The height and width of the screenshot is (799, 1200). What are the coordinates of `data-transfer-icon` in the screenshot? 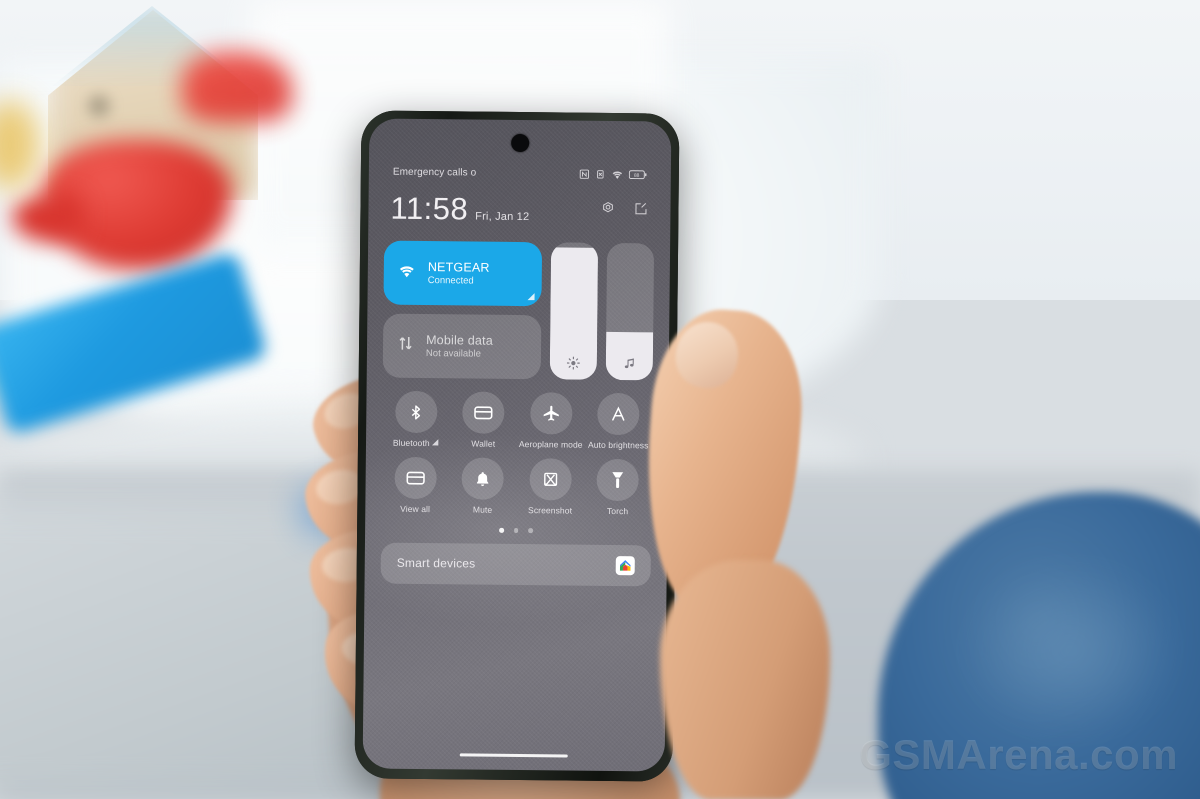 It's located at (405, 346).